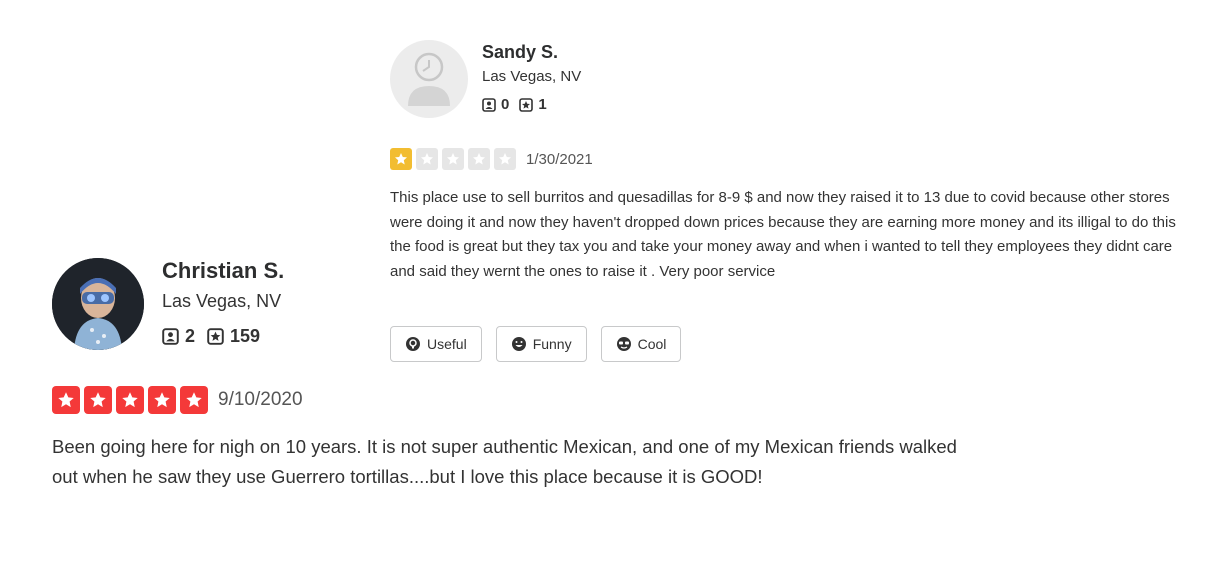  What do you see at coordinates (447, 344) in the screenshot?
I see `useful-label: Useful` at bounding box center [447, 344].